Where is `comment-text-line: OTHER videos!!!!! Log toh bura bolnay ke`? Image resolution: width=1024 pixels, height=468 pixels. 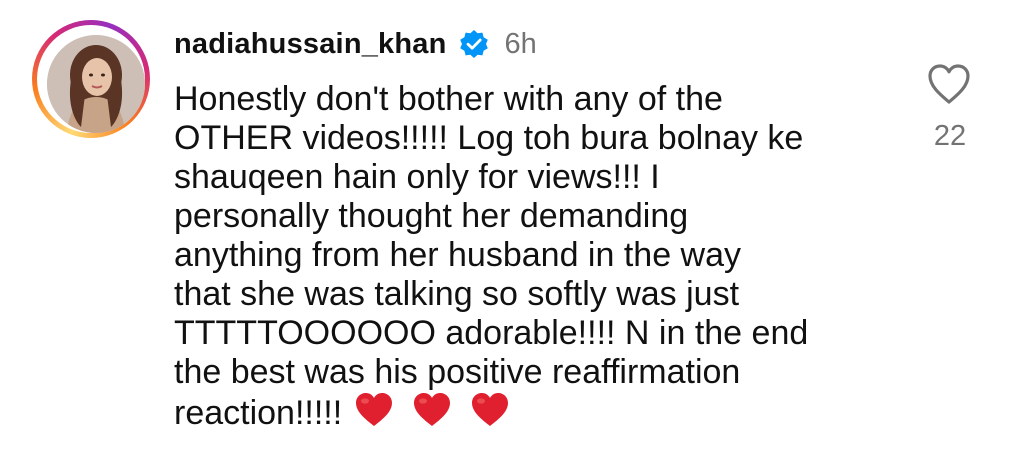
comment-text-line: OTHER videos!!!!! Log toh bura bolnay ke is located at coordinates (489, 138).